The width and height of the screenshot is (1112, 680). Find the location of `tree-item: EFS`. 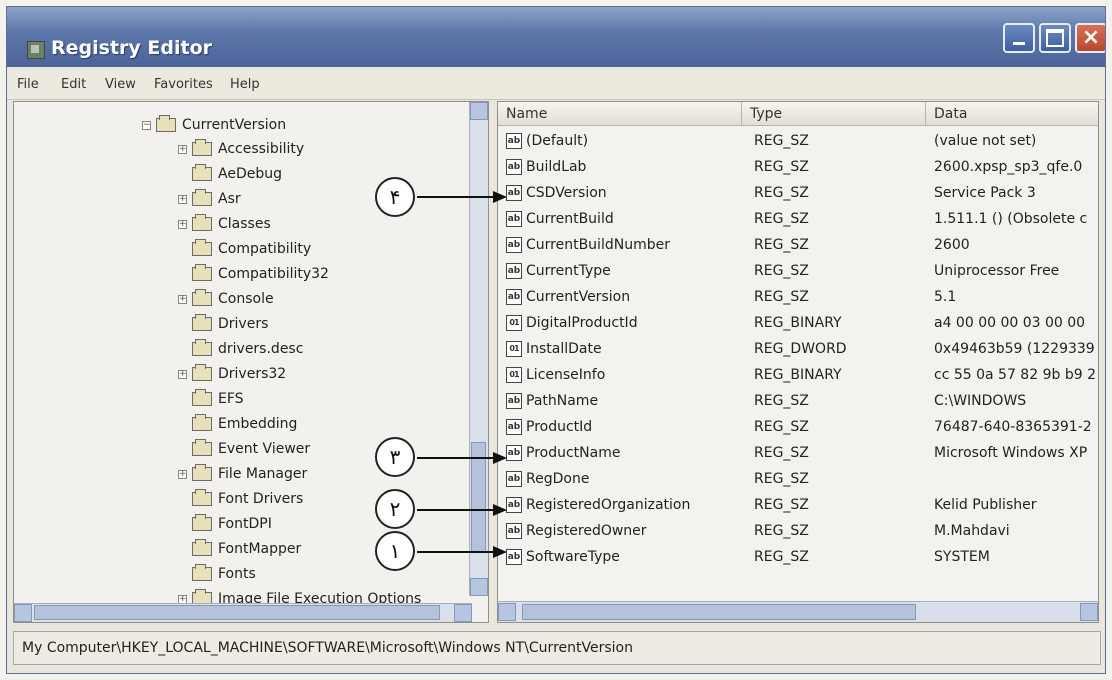

tree-item: EFS is located at coordinates (218, 399).